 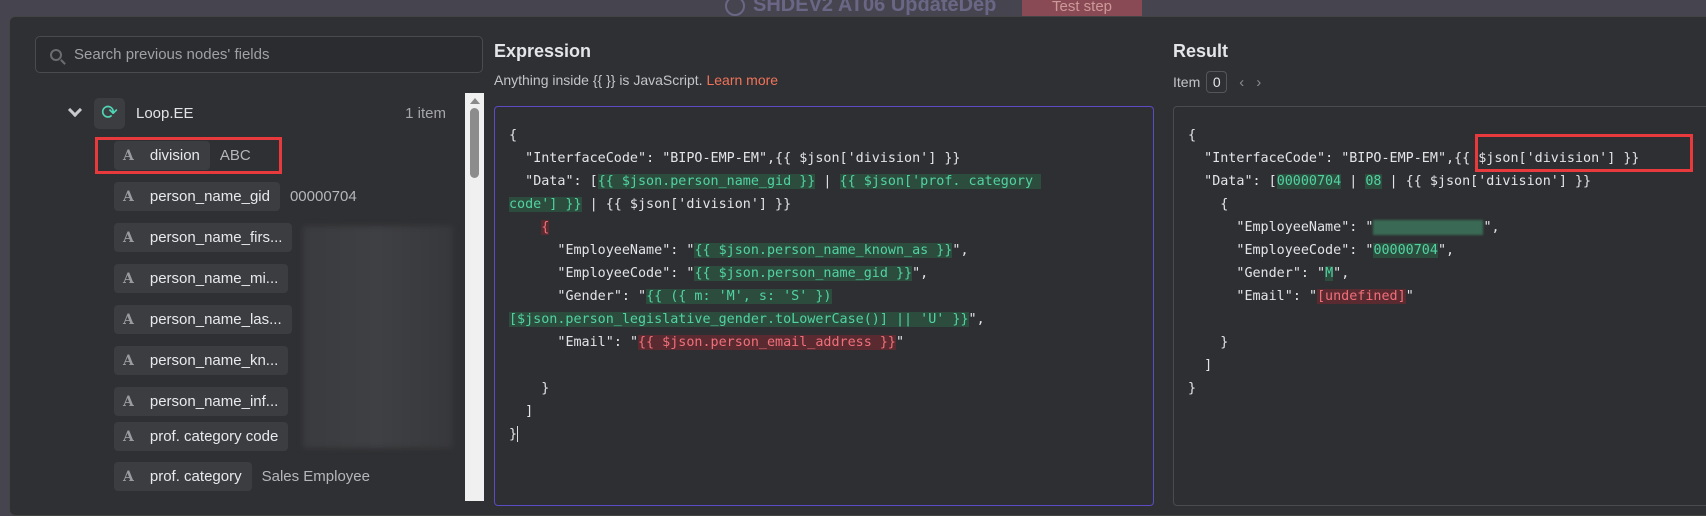 I want to click on field-value: ABC, so click(x=235, y=155).